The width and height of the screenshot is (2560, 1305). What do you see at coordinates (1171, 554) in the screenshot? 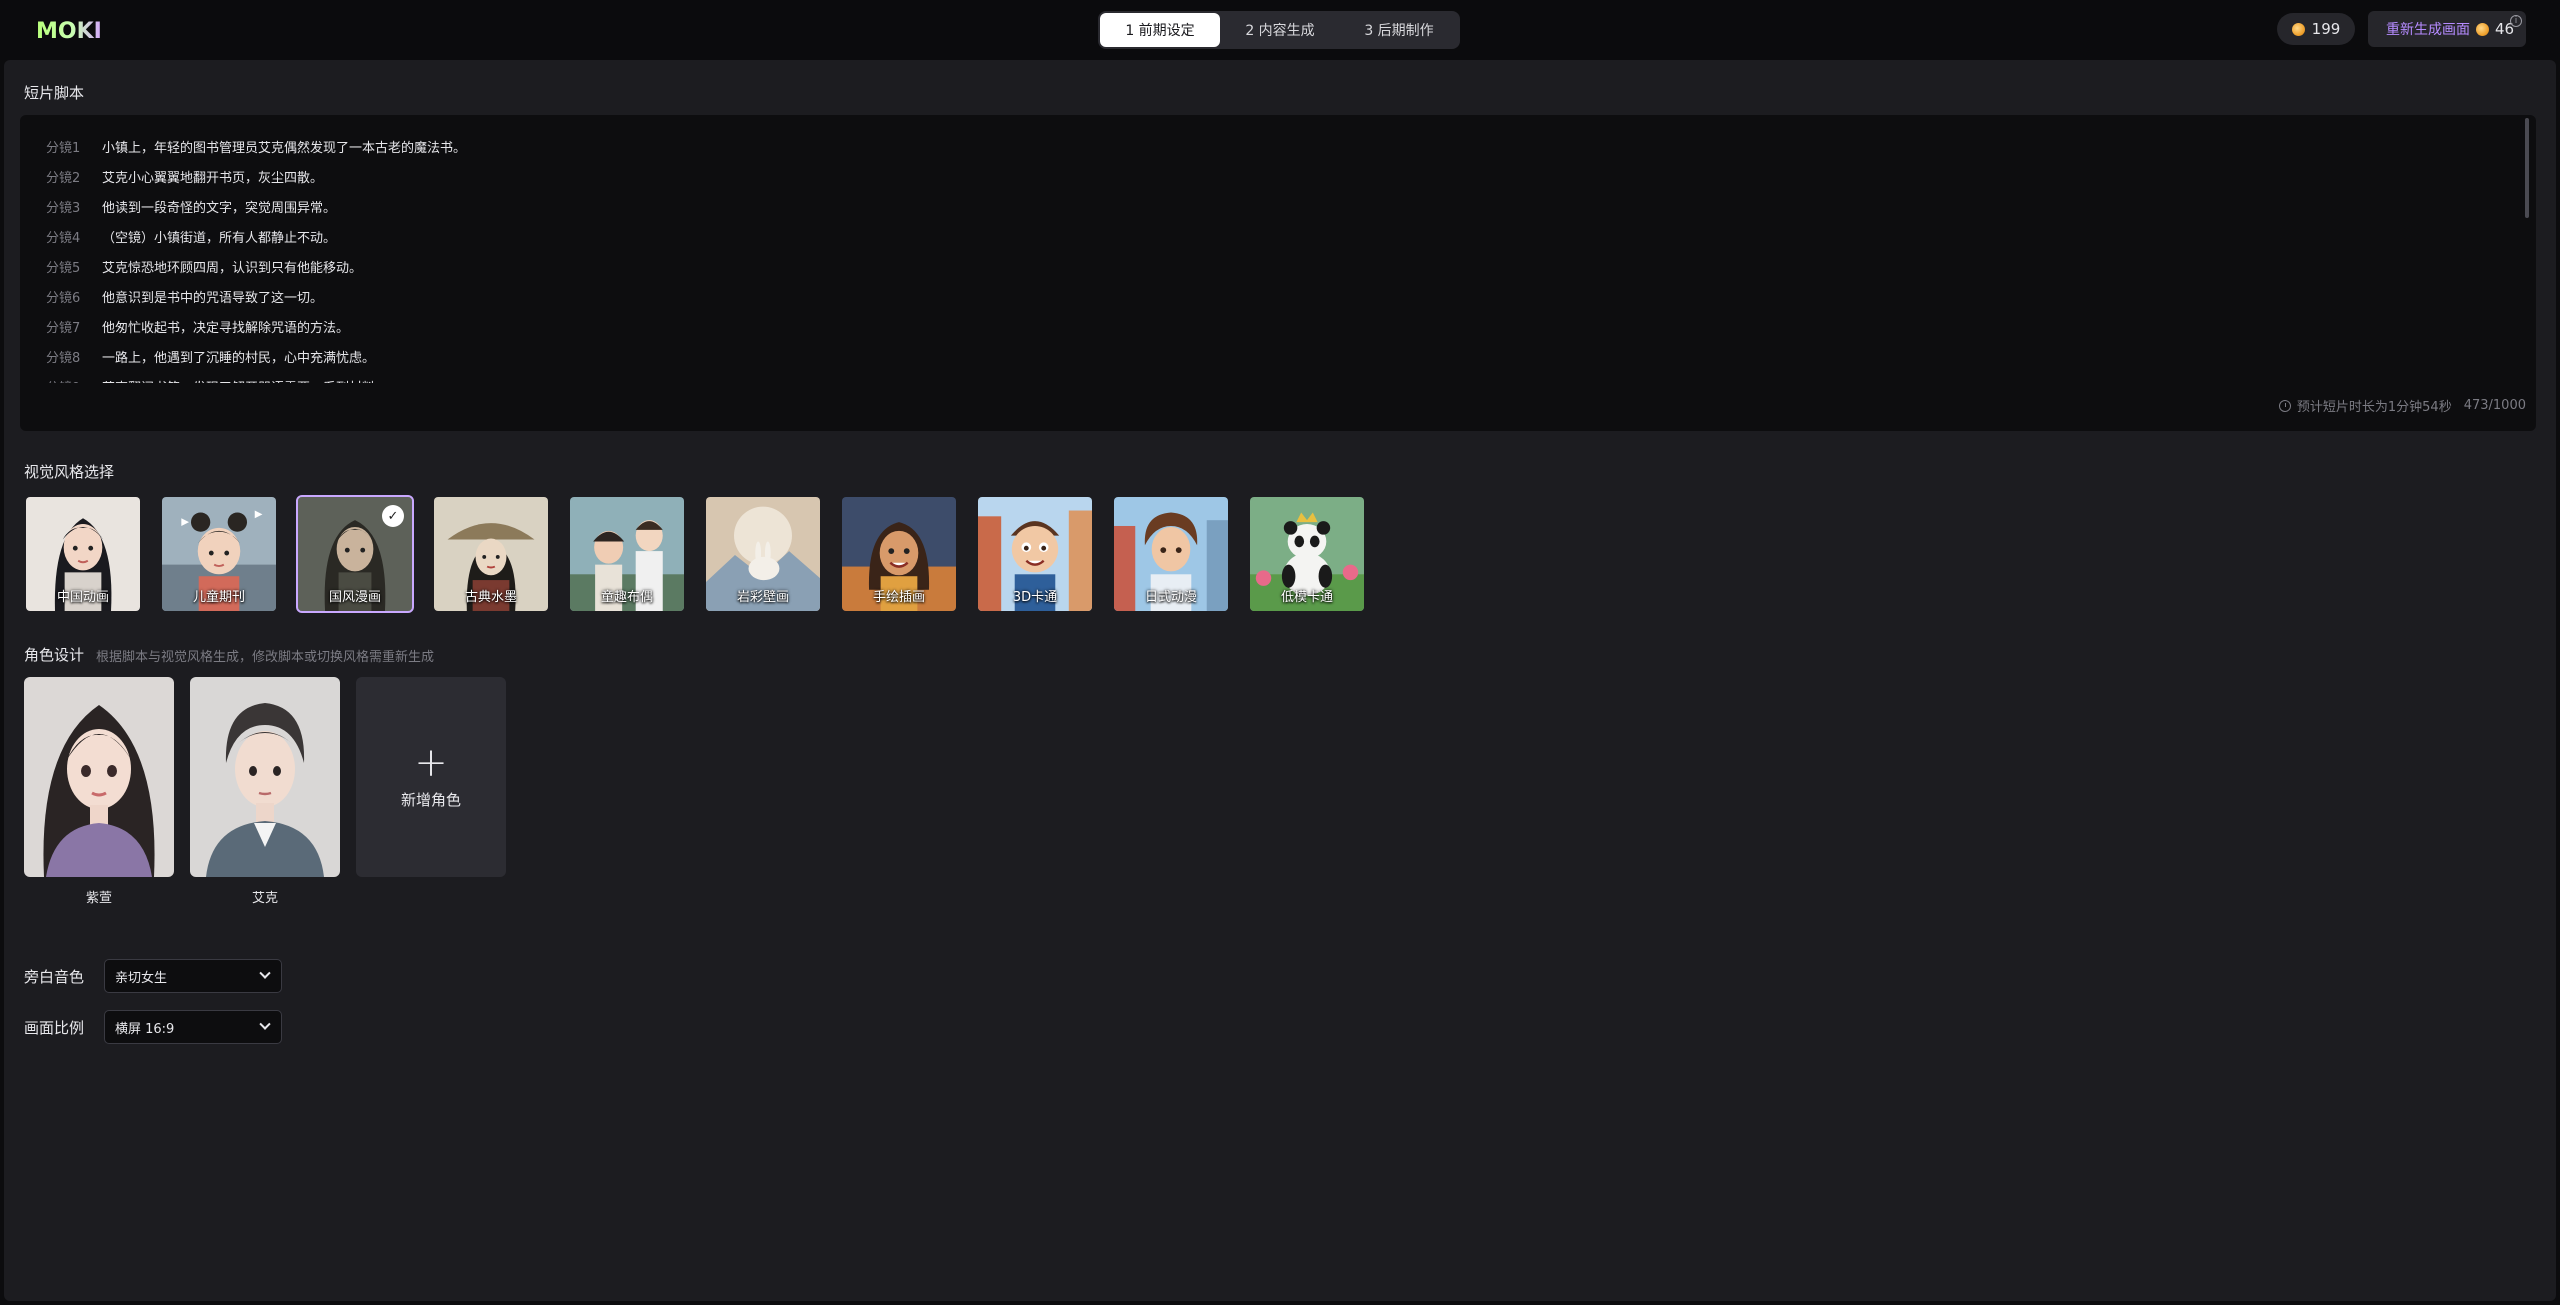
I see `style-option-japanese-anime: 日式动漫` at bounding box center [1171, 554].